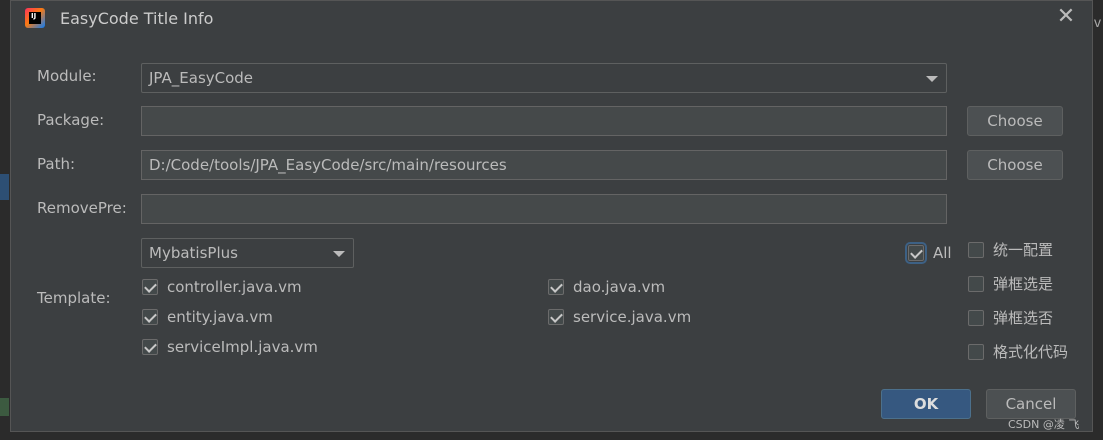  Describe the element at coordinates (4, 407) in the screenshot. I see `ide-status-marker` at that location.